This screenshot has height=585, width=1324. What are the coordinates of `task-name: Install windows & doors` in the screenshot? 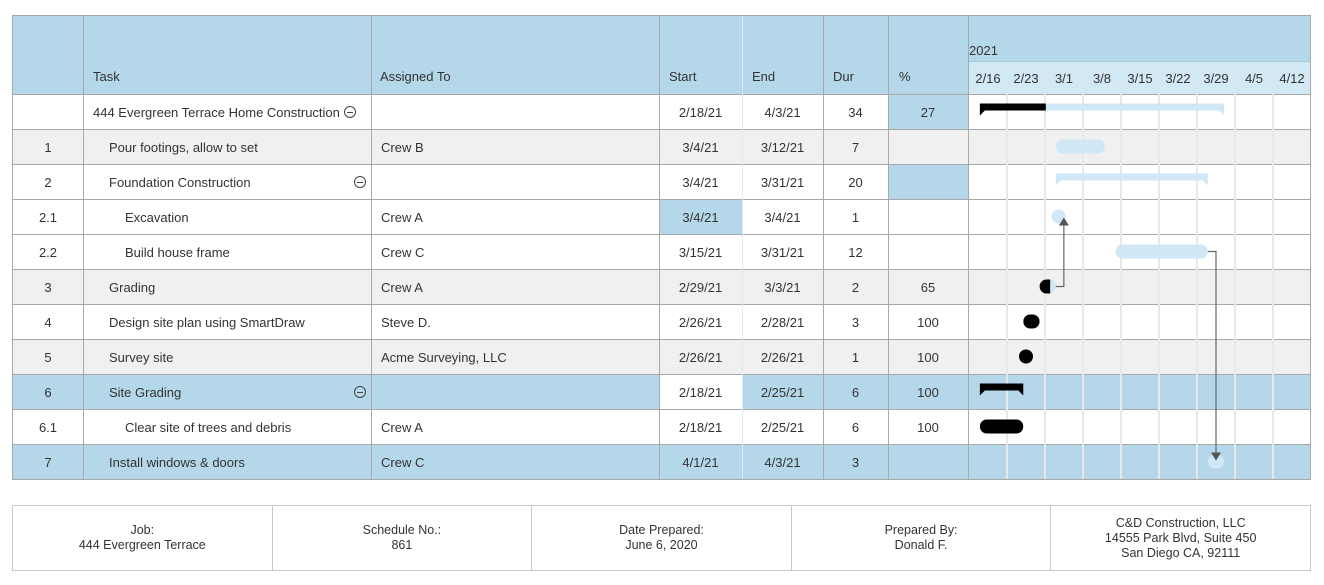 It's located at (227, 462).